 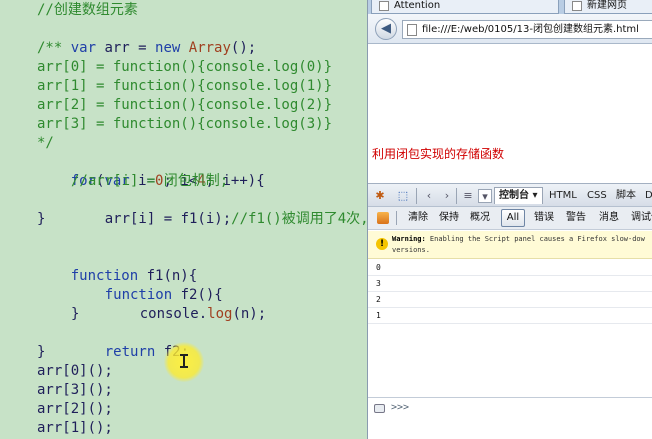 I want to click on tab-label: 新建网页, so click(x=607, y=5).